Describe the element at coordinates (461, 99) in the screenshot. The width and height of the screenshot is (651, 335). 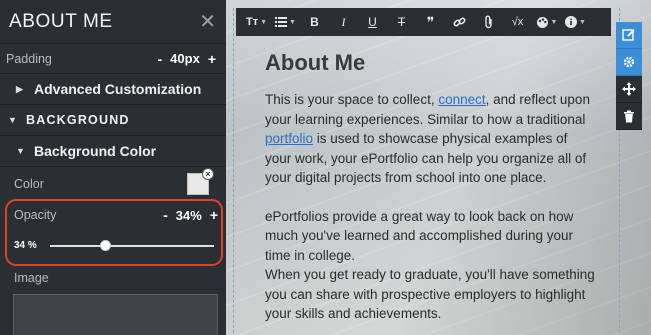
I see `connect-link: connect` at that location.